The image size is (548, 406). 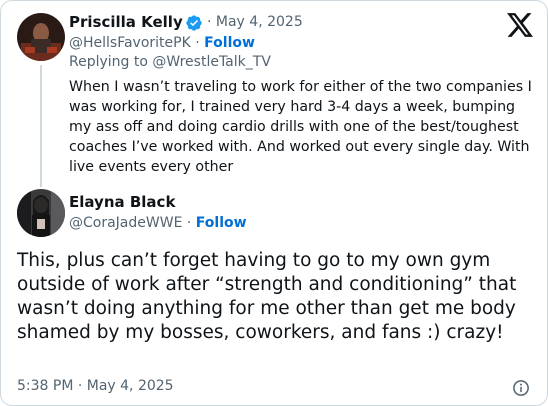 What do you see at coordinates (130, 43) in the screenshot?
I see `parent-author-handle: @HellsFavoritePK` at bounding box center [130, 43].